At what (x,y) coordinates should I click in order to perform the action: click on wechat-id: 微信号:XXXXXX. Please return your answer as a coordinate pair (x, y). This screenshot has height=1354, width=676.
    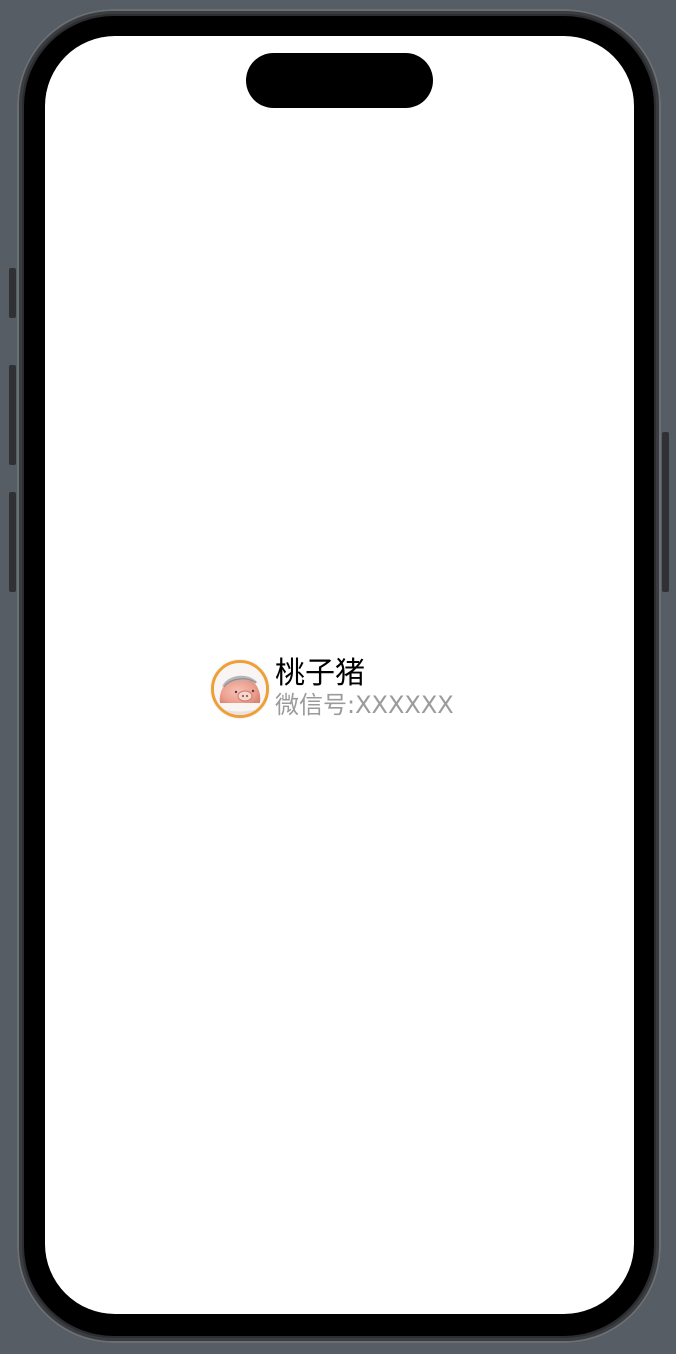
    Looking at the image, I should click on (364, 705).